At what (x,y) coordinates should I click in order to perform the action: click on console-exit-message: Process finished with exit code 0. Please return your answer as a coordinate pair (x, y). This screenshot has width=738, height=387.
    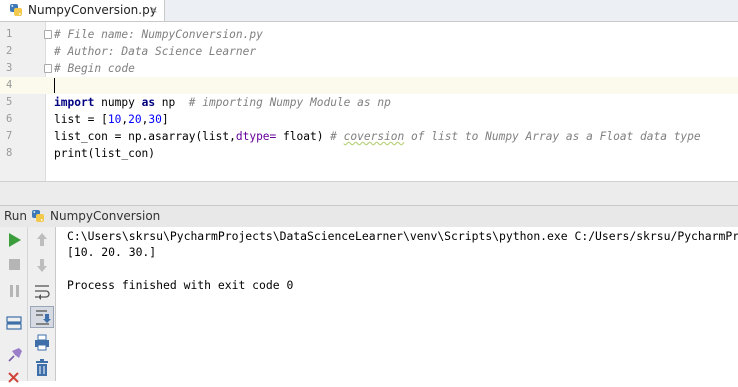
    Looking at the image, I should click on (180, 285).